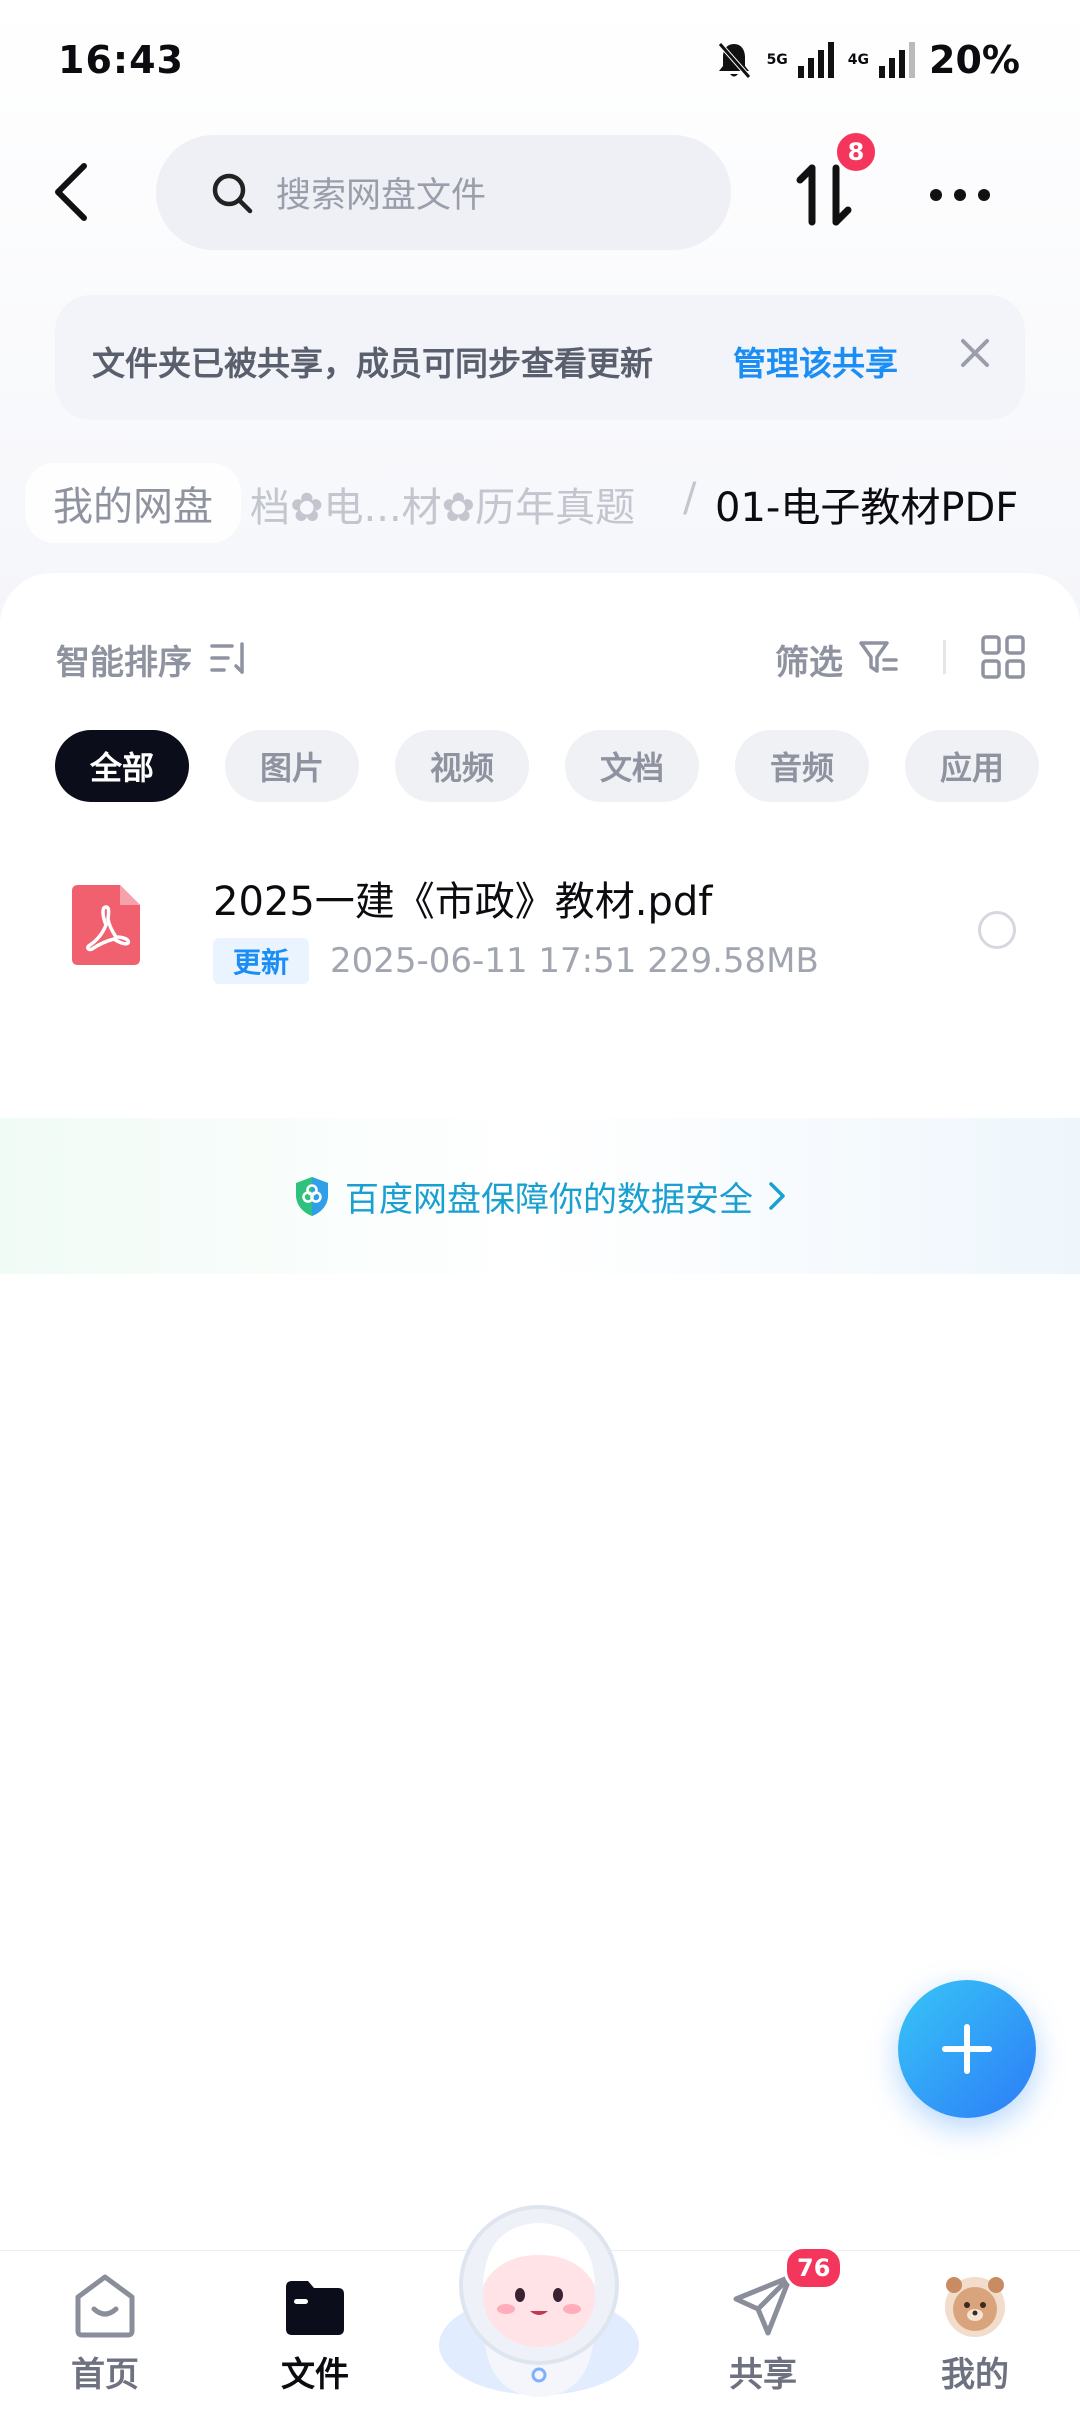  What do you see at coordinates (292, 766) in the screenshot?
I see `chip-images: 图片` at bounding box center [292, 766].